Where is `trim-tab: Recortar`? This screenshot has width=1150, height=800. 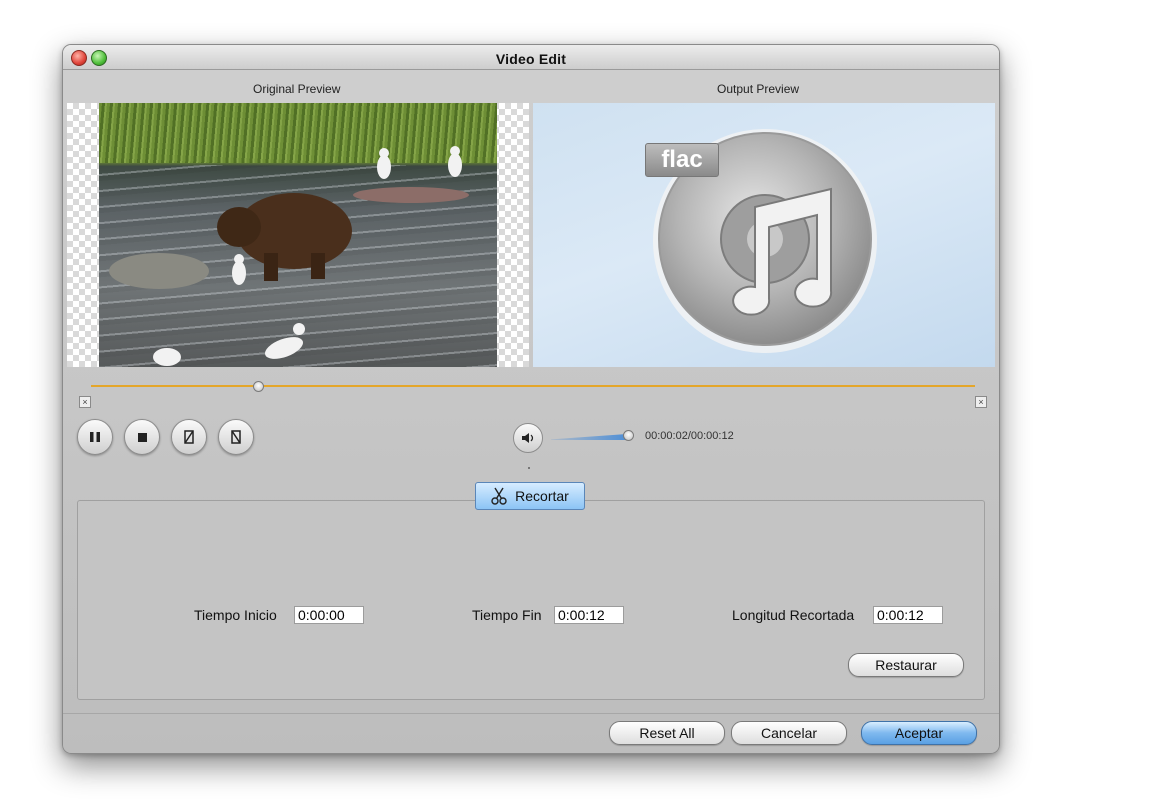
trim-tab: Recortar is located at coordinates (530, 496).